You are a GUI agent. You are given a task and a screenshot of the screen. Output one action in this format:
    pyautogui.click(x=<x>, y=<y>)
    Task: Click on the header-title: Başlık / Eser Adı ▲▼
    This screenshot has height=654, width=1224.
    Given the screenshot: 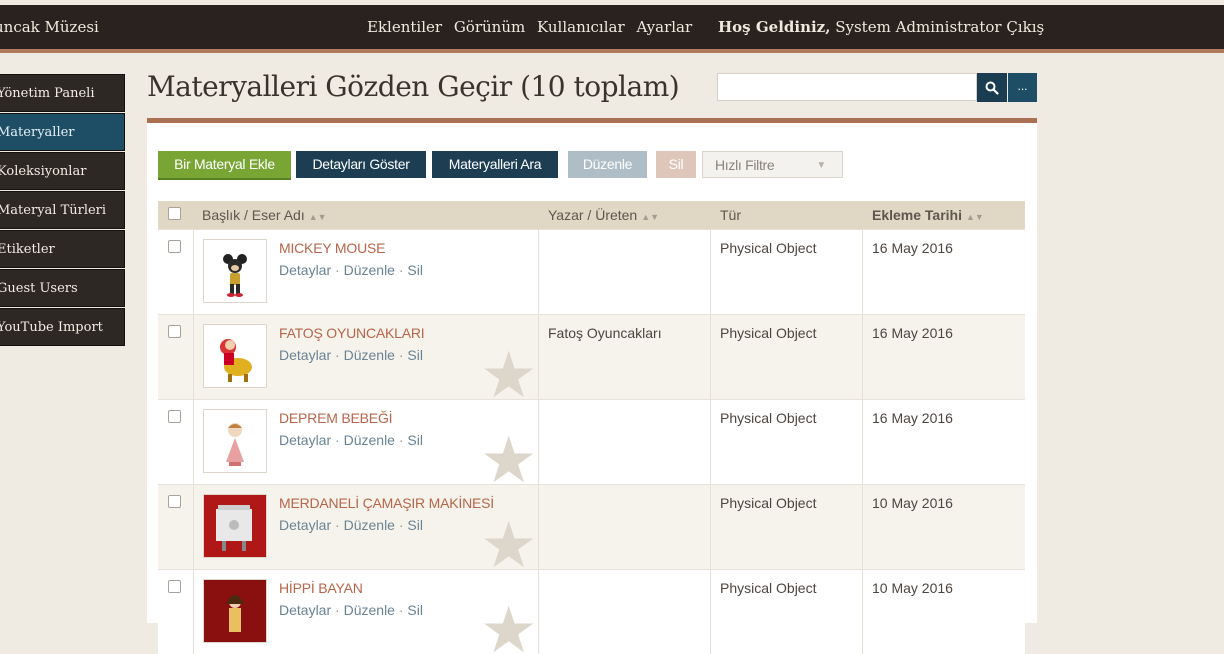 What is the action you would take?
    pyautogui.click(x=264, y=215)
    